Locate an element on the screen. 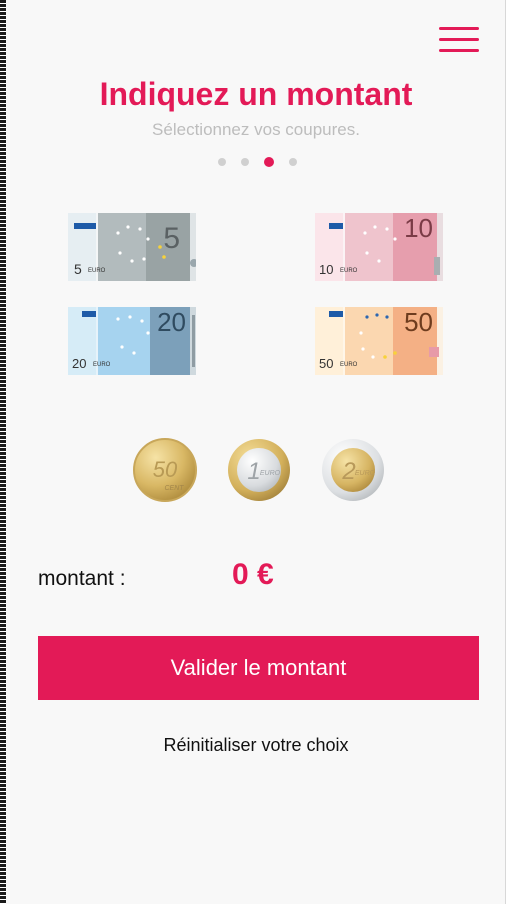  note-value-bottom: 5 is located at coordinates (78, 269).